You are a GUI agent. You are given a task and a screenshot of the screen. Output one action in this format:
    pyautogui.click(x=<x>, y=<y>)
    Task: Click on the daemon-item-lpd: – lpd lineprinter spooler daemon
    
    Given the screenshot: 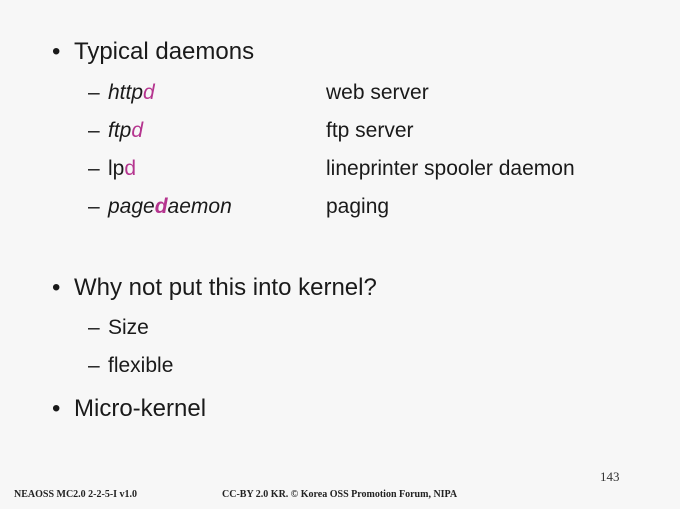 What is the action you would take?
    pyautogui.click(x=331, y=169)
    